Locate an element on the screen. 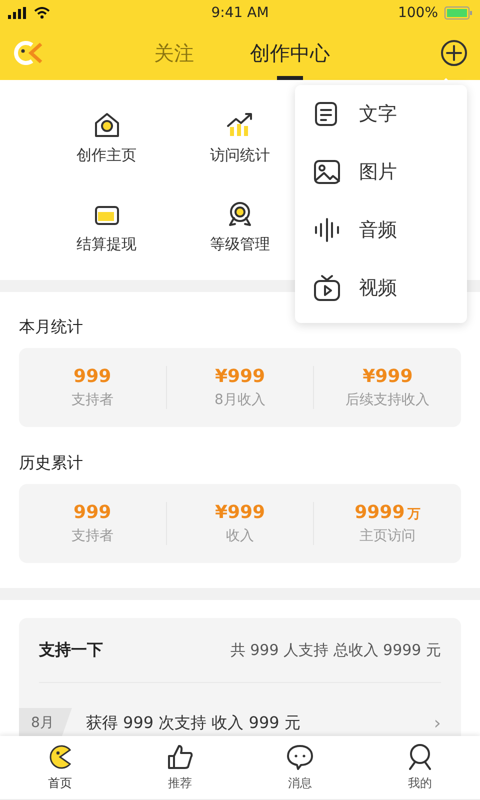  image-icon is located at coordinates (327, 172).